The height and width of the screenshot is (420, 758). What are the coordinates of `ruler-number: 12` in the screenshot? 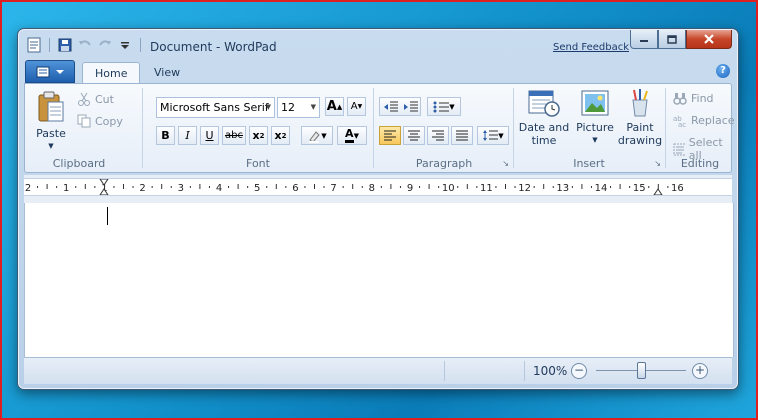 It's located at (524, 188).